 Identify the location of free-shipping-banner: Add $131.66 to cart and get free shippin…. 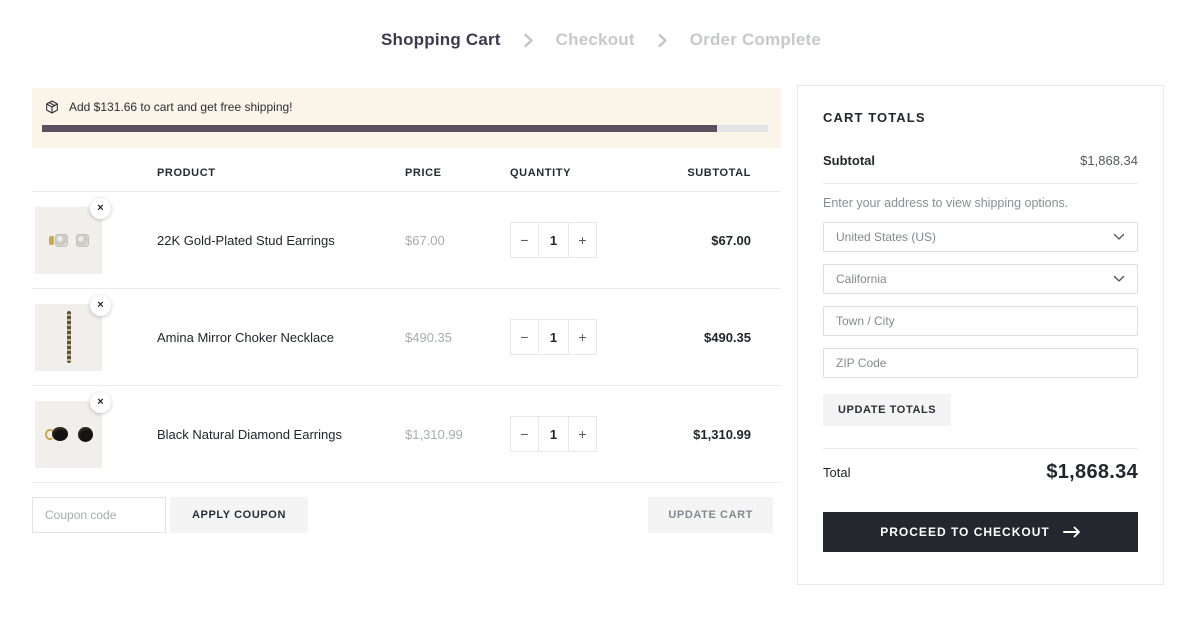
(406, 118).